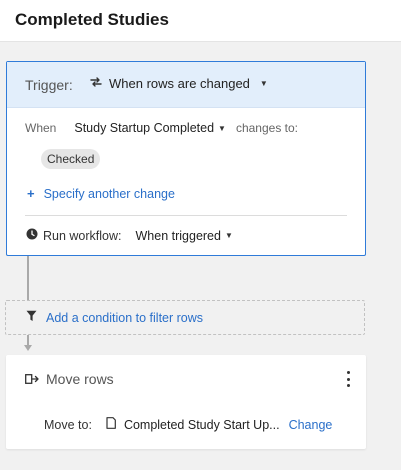  I want to click on move-rows-icon, so click(32, 379).